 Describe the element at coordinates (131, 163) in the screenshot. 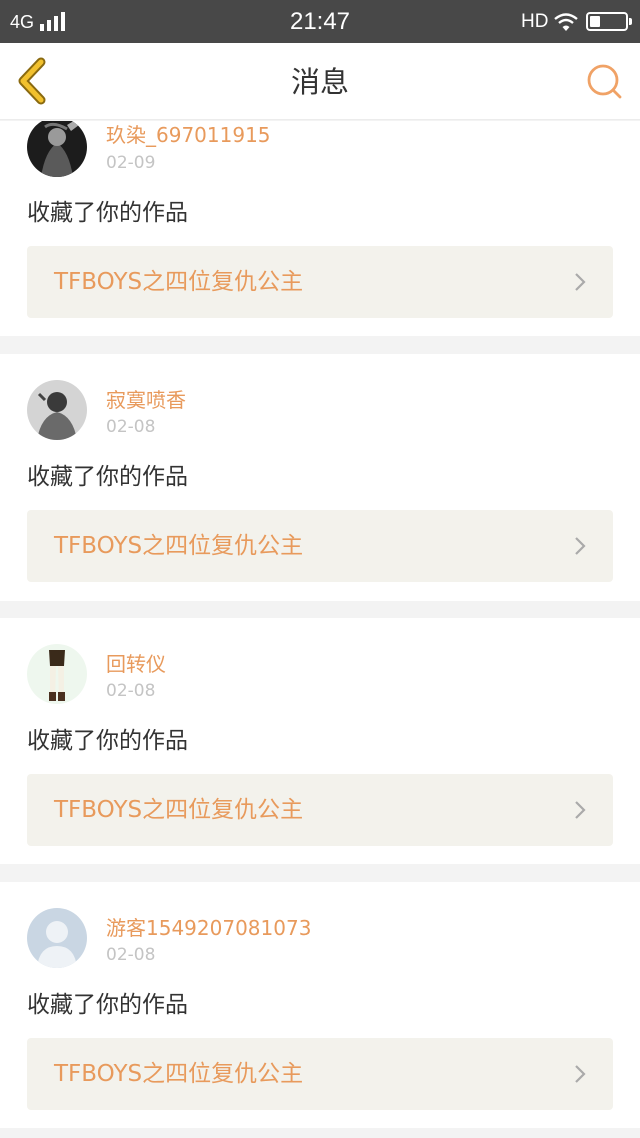

I see `message-date: 02-09` at that location.